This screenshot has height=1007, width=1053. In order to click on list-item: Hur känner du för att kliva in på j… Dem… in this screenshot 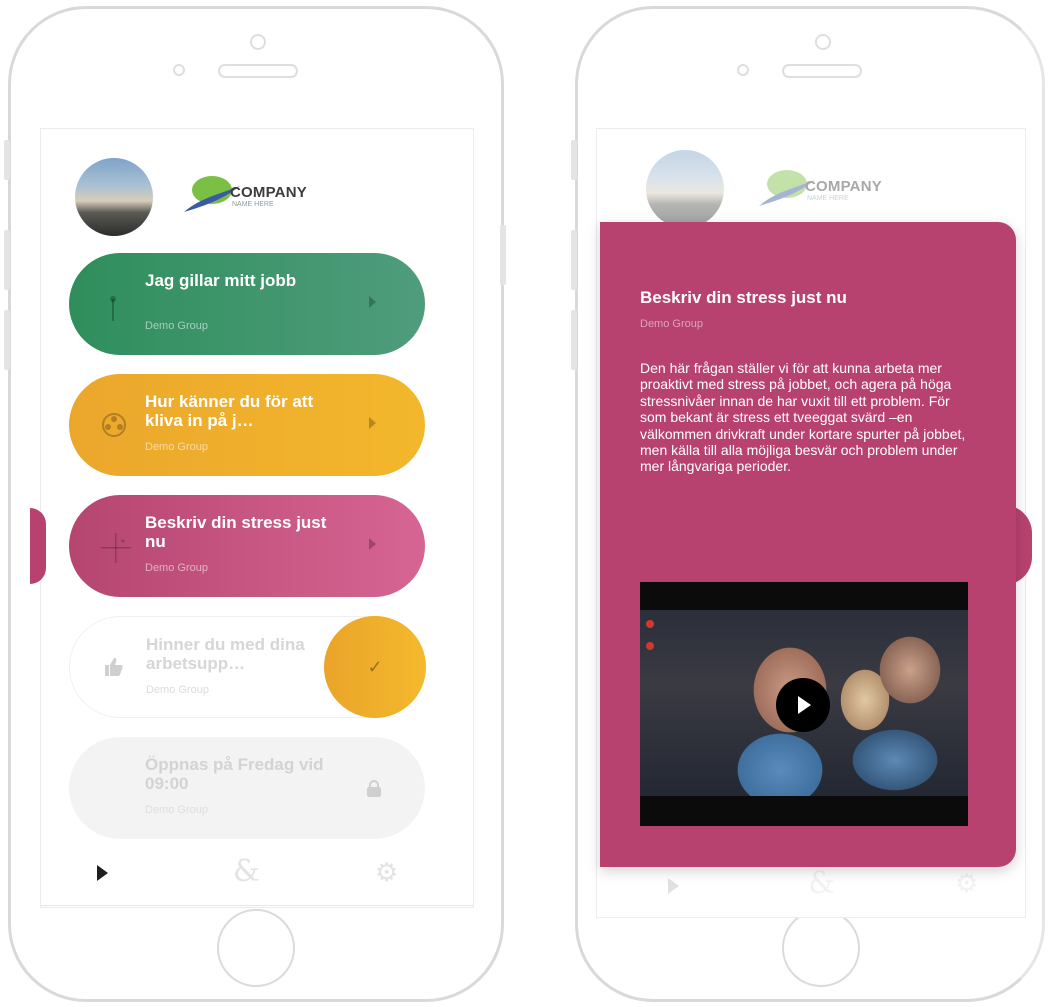, I will do `click(247, 425)`.